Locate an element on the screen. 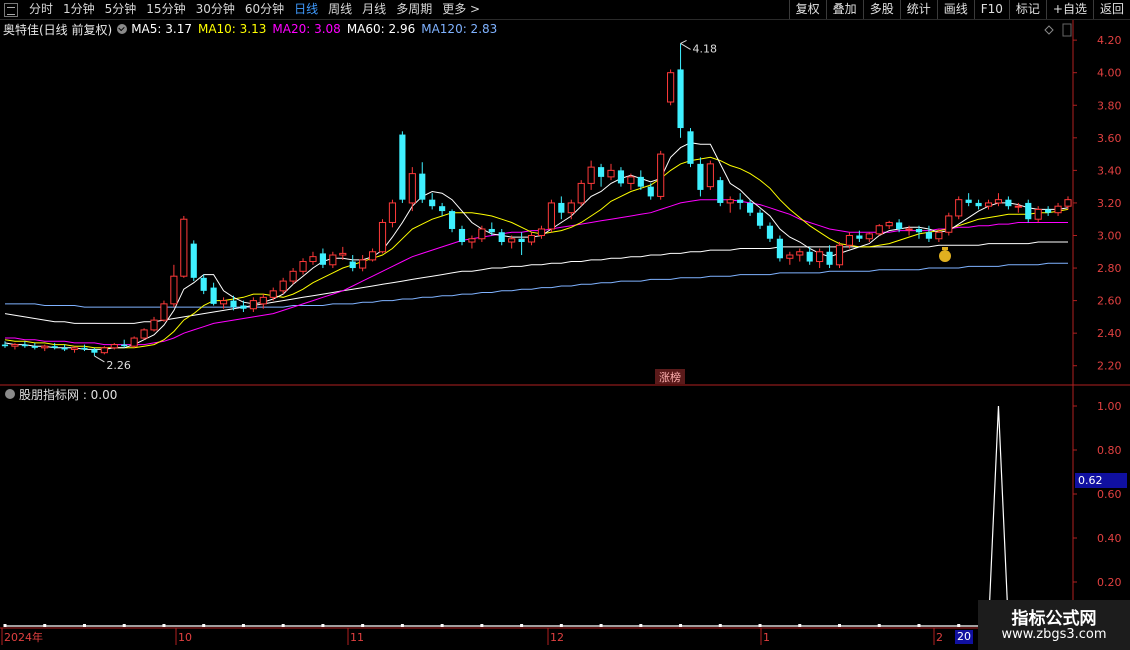 This screenshot has width=1130, height=650. ma120-line is located at coordinates (536, 285).